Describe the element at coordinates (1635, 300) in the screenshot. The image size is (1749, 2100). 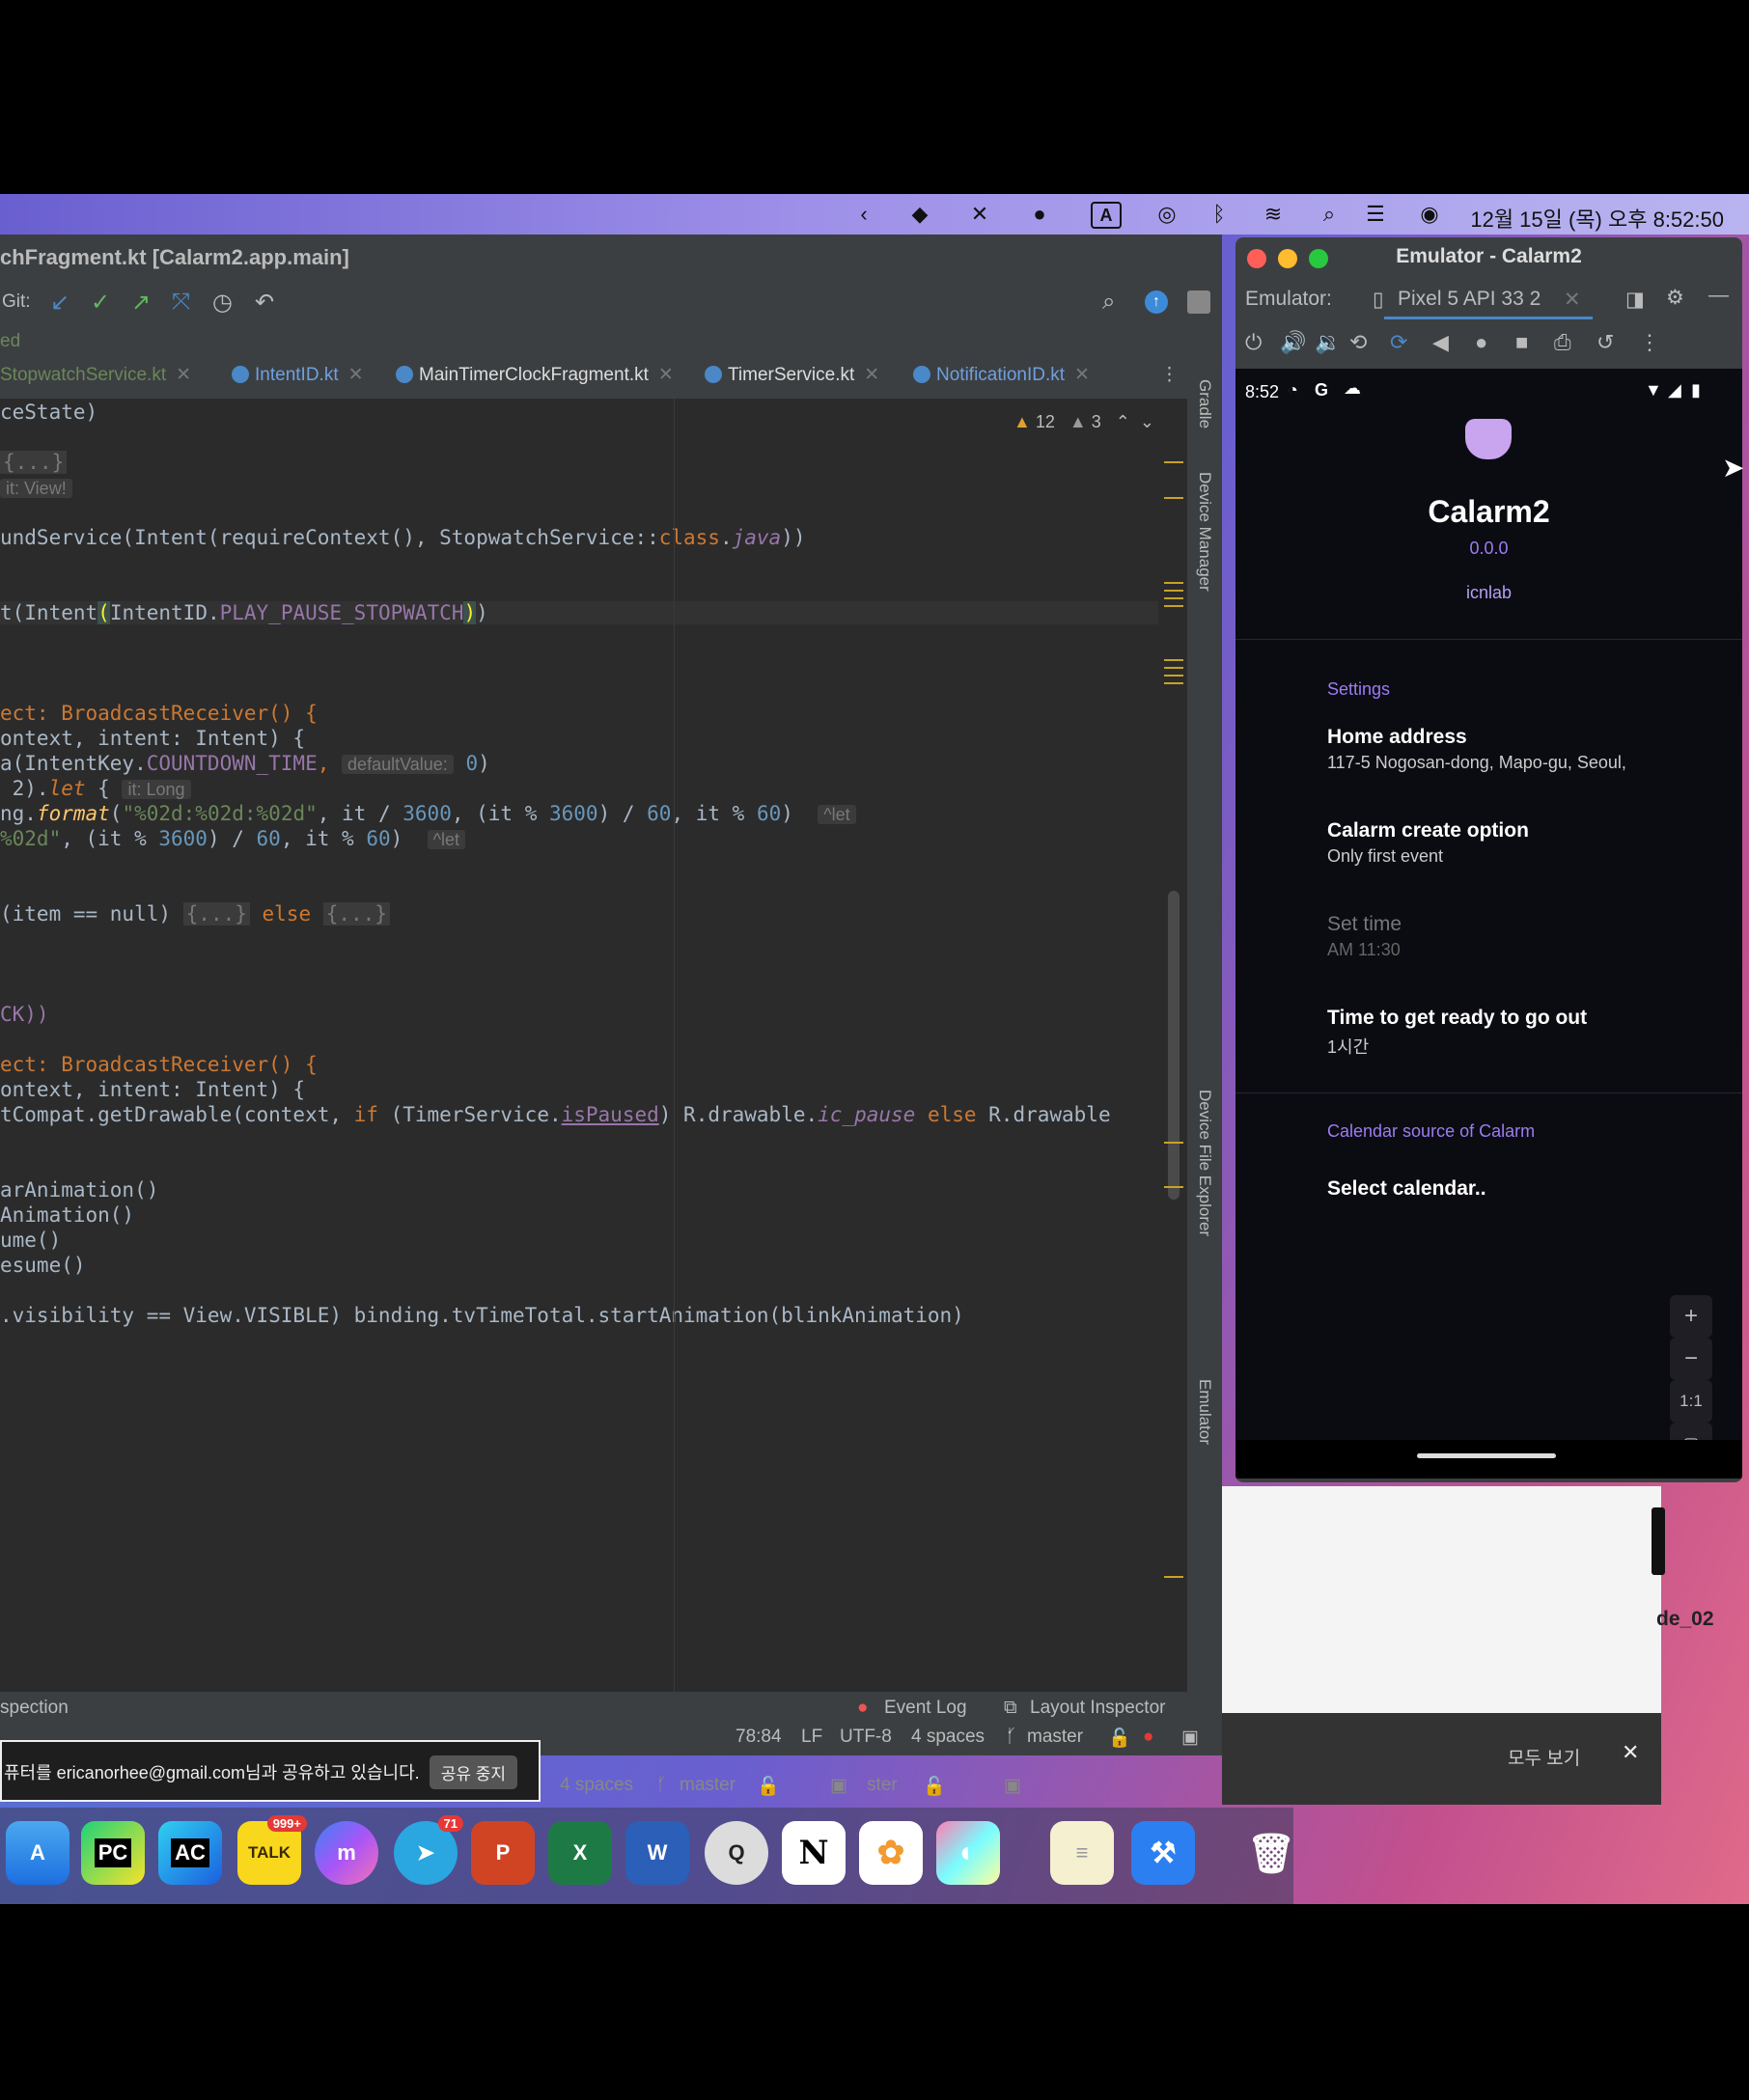
I see `window-mode-icon: ◨` at that location.